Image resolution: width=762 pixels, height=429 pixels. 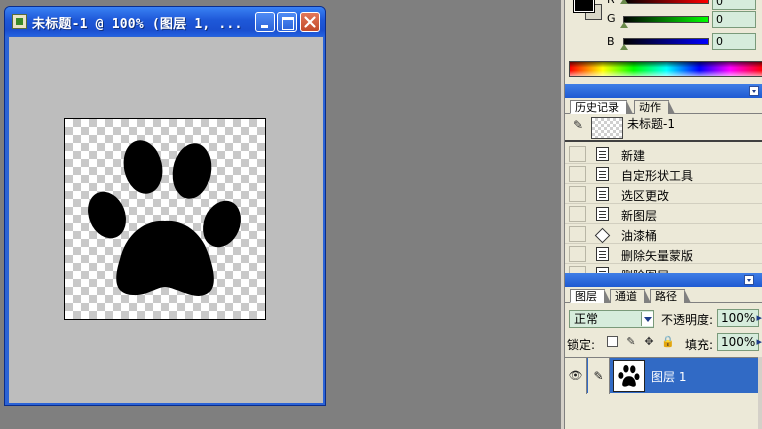 What do you see at coordinates (611, 3) in the screenshot?
I see `channel-r-label: R` at bounding box center [611, 3].